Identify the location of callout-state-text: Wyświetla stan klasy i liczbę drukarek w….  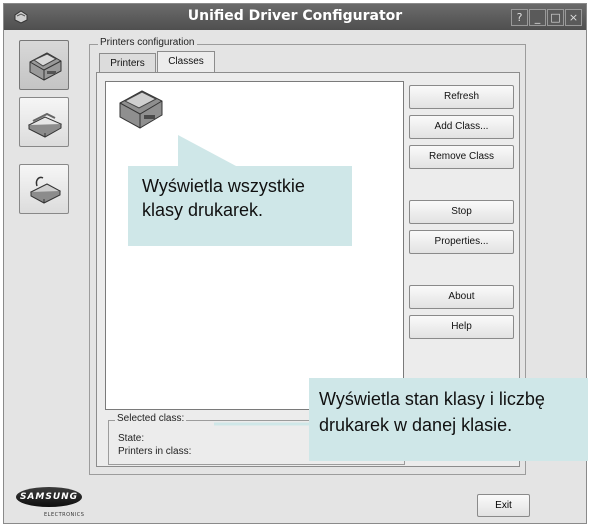
(432, 412).